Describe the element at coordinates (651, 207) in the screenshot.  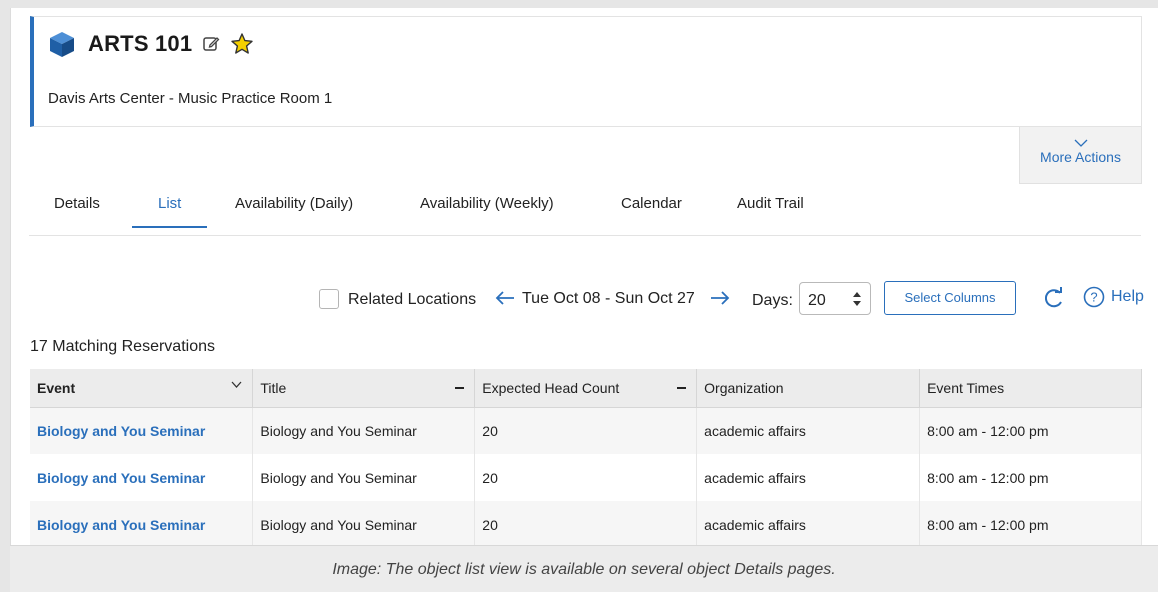
I see `tab-calendar: Calendar` at that location.